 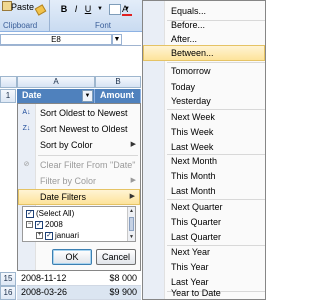 I want to click on underline-dropdown-icon: ▼, so click(x=100, y=9).